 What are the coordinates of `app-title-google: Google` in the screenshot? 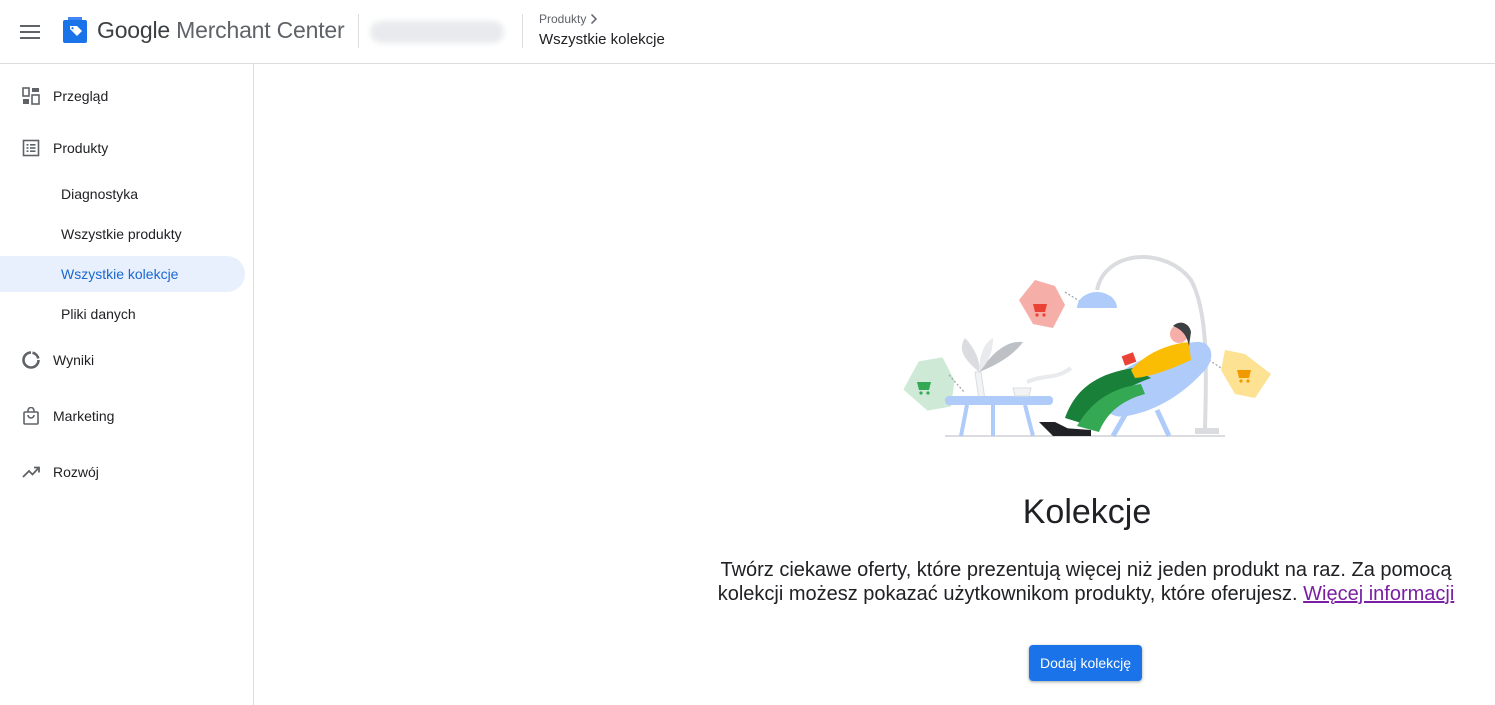 It's located at (133, 30).